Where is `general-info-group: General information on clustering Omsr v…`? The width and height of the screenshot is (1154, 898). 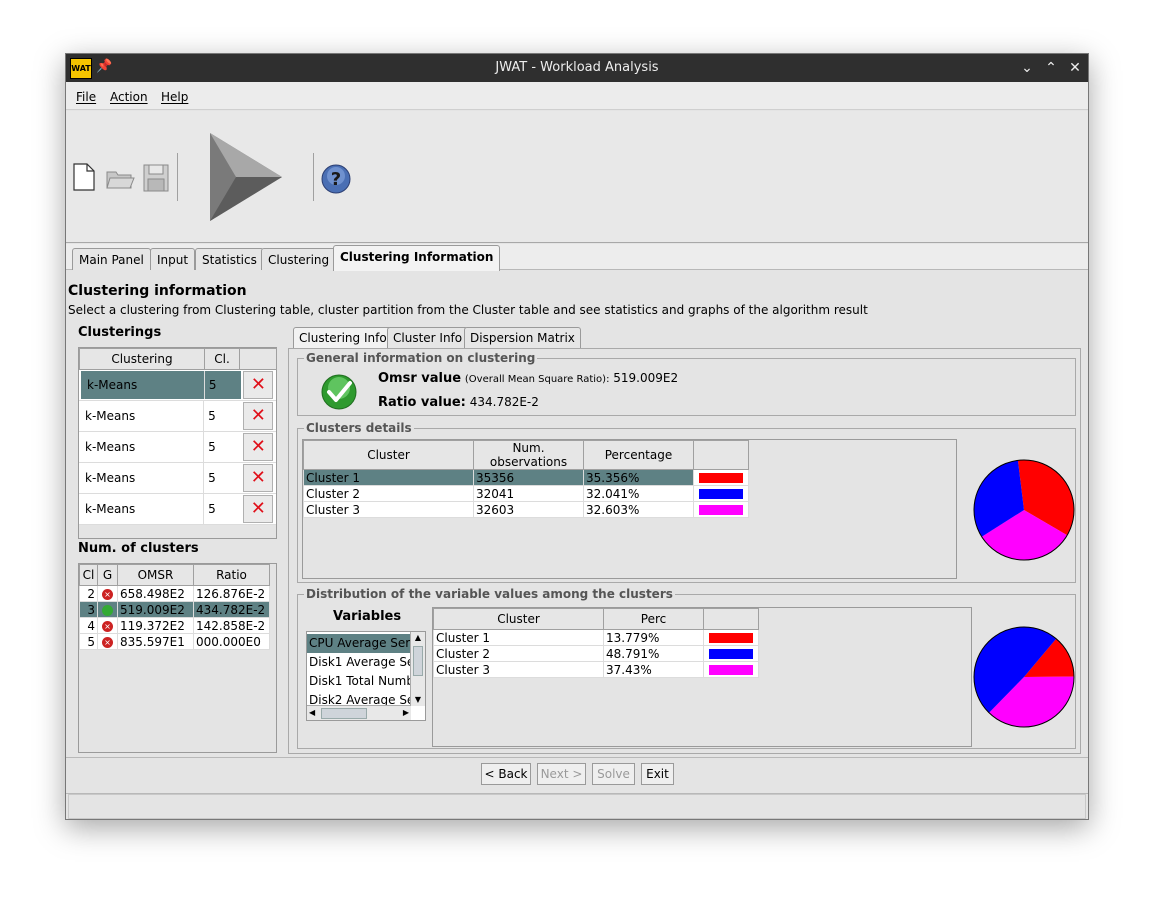
general-info-group: General information on clustering Omsr v… is located at coordinates (686, 383).